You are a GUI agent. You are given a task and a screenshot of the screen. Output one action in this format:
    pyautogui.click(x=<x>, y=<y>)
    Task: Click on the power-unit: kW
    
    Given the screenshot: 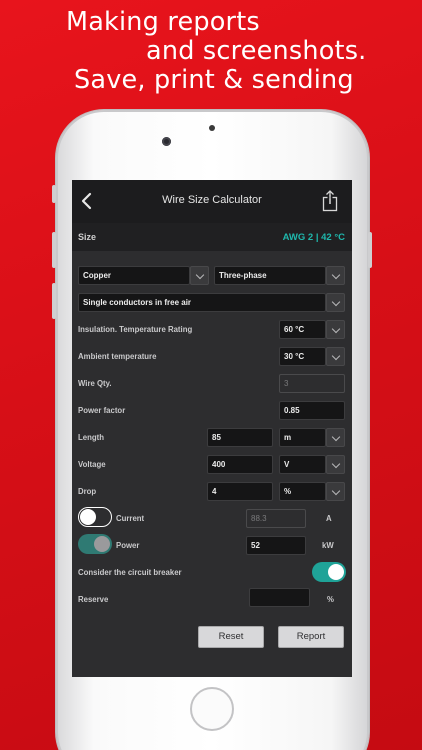 What is the action you would take?
    pyautogui.click(x=328, y=545)
    